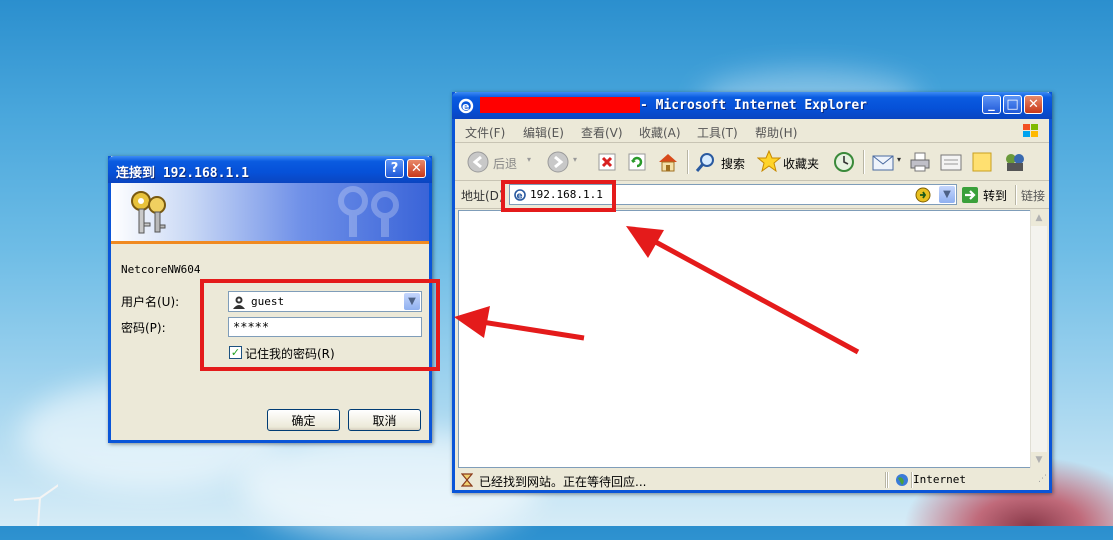 Image resolution: width=1113 pixels, height=540 pixels. Describe the element at coordinates (660, 132) in the screenshot. I see `menu-favorites: 收藏(A)` at that location.